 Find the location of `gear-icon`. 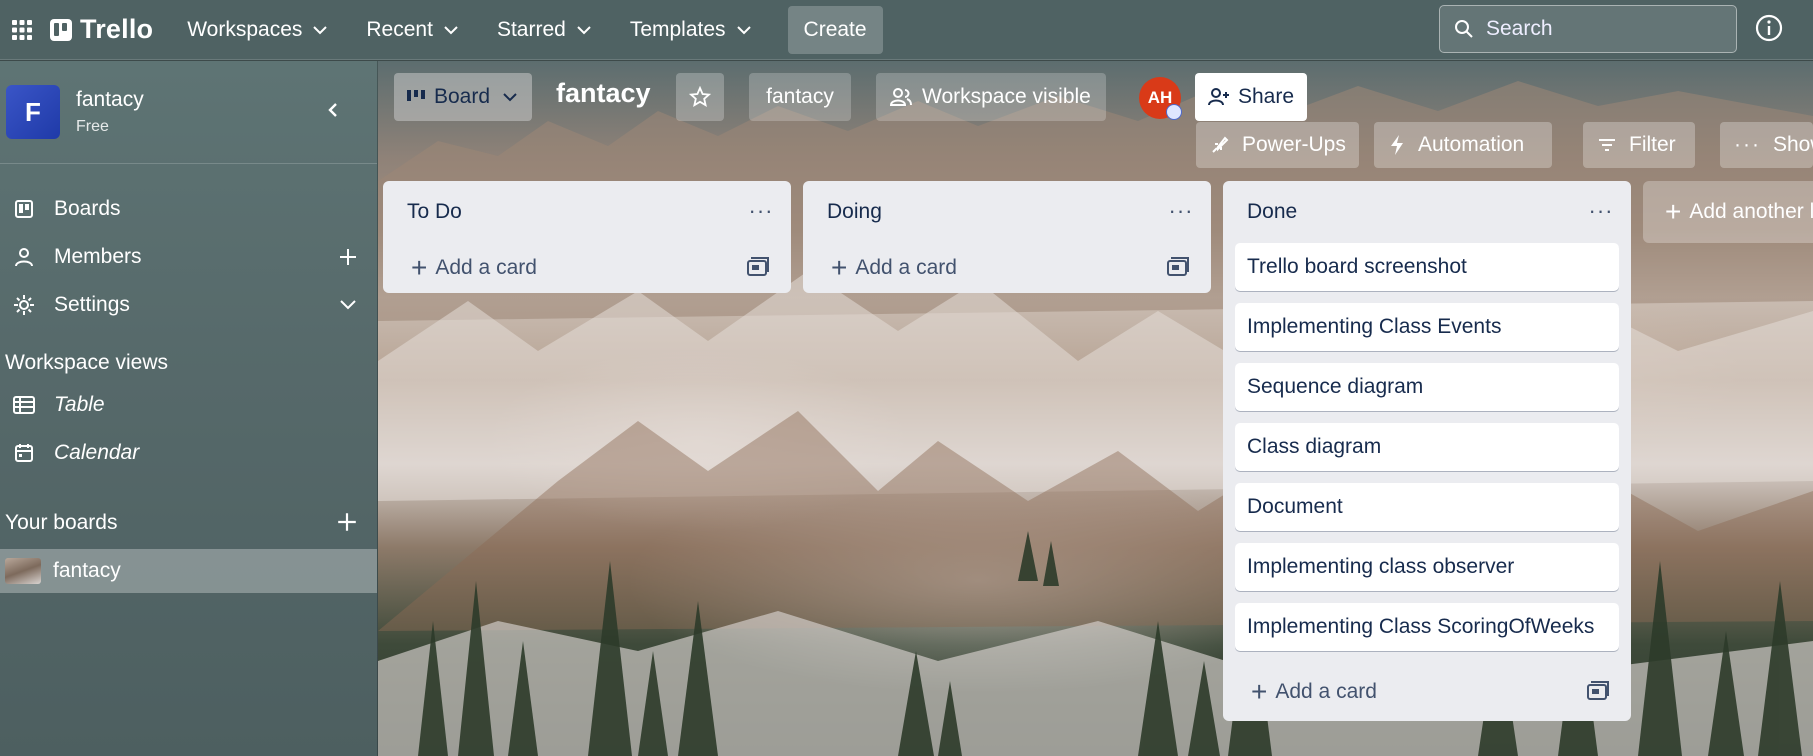

gear-icon is located at coordinates (24, 305).